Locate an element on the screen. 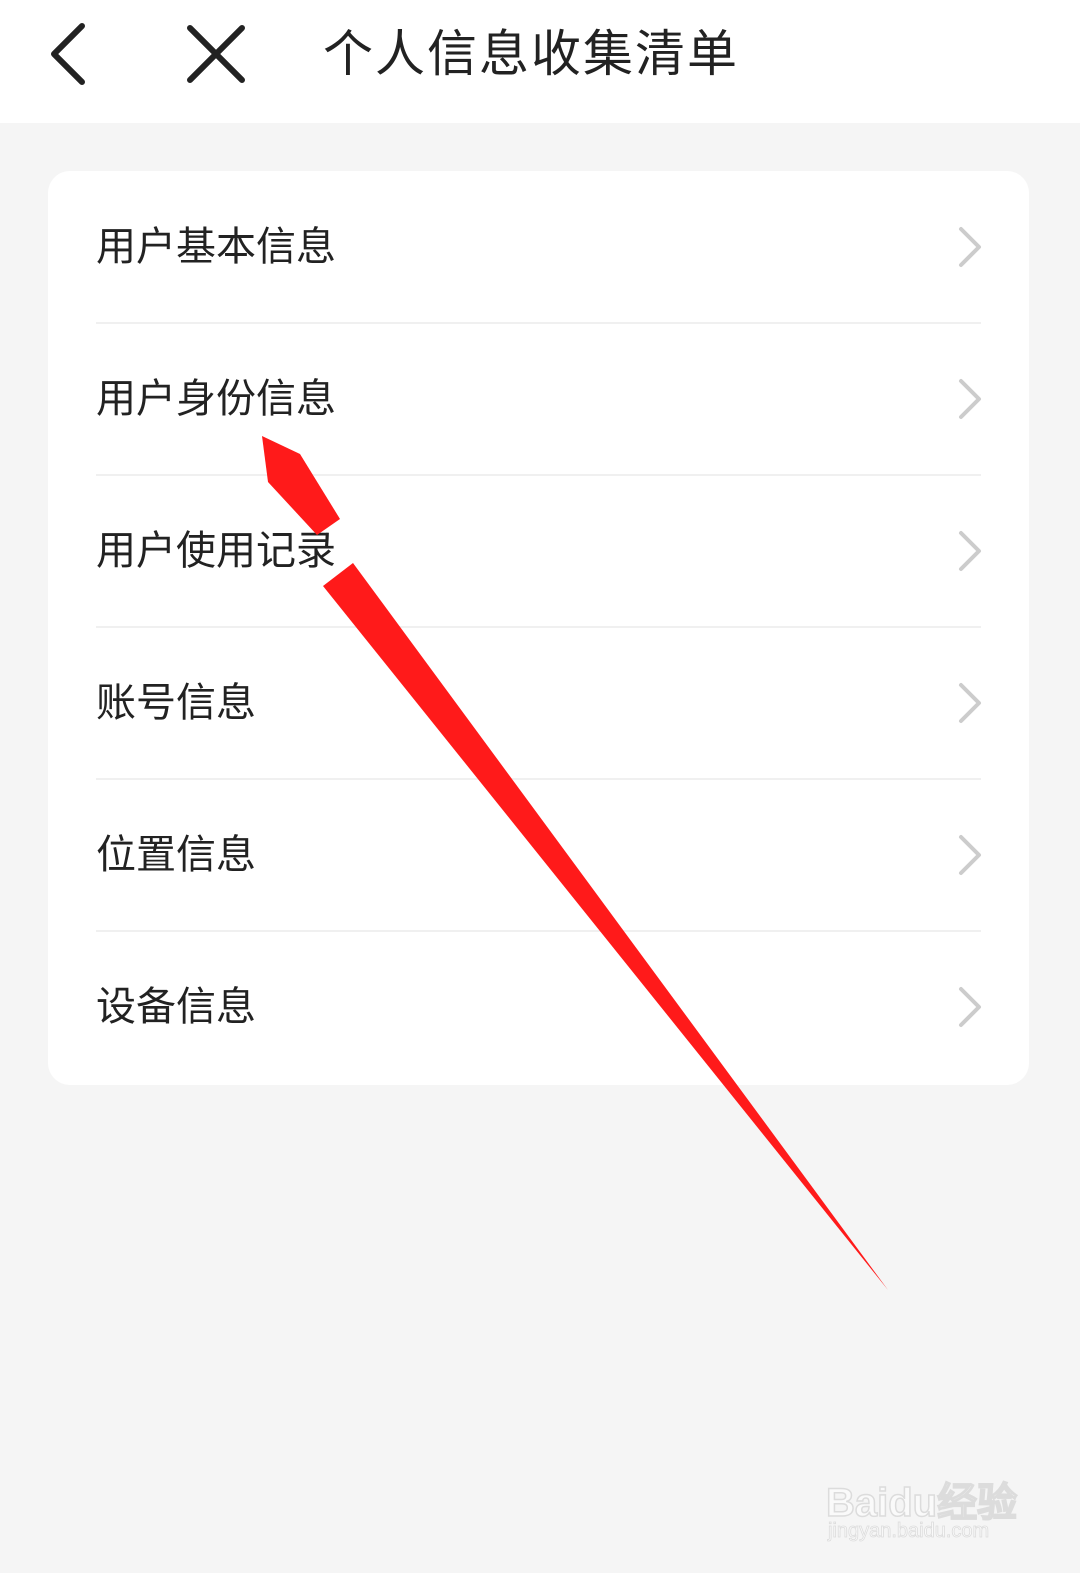 This screenshot has height=1573, width=1080. watermark-logo: Baidu经验 jingyan.baidu.com is located at coordinates (925, 1502).